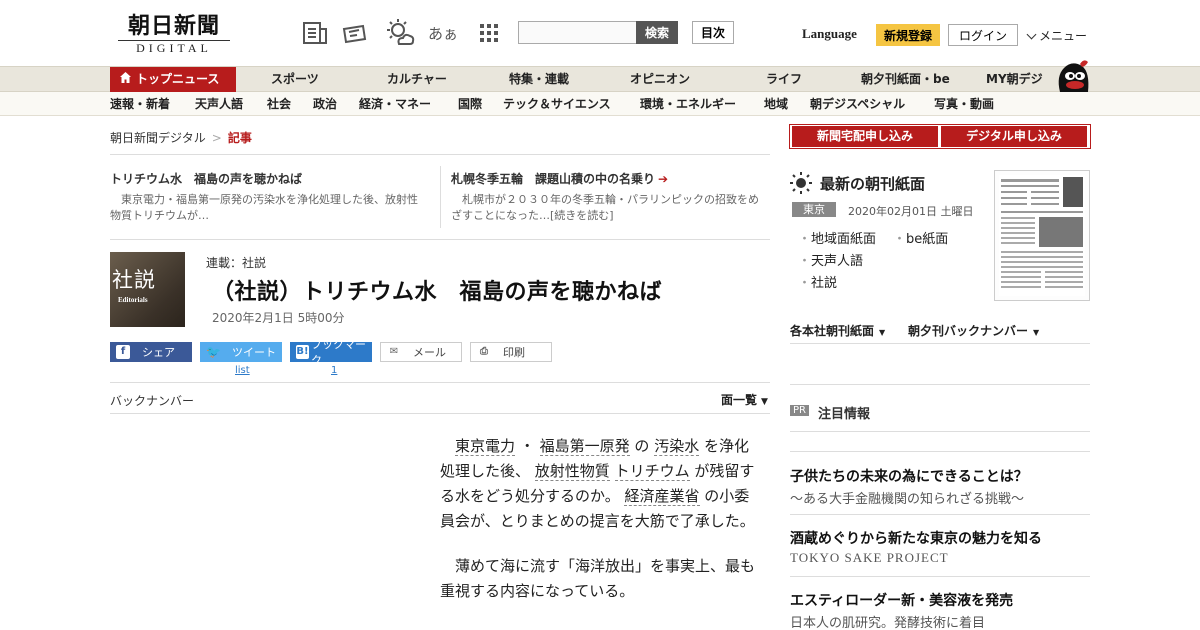  Describe the element at coordinates (206, 178) in the screenshot. I see `related-title-1: トリチウム水 福島の声を聴かねば` at that location.